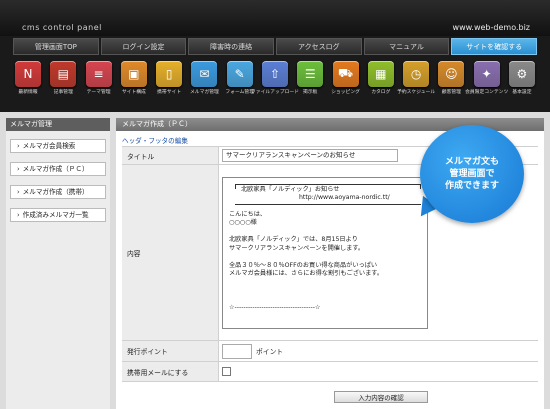 This screenshot has width=550, height=409. I want to click on feature-button: ≡ テーマ管理, so click(99, 85).